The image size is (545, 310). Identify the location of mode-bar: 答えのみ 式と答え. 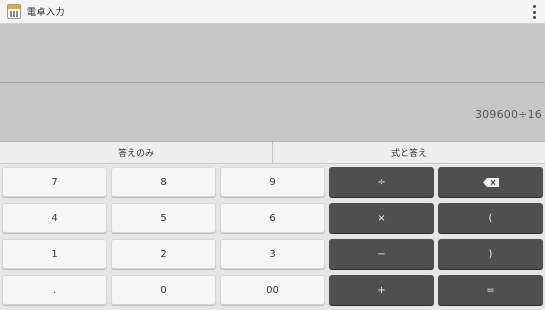
(272, 153).